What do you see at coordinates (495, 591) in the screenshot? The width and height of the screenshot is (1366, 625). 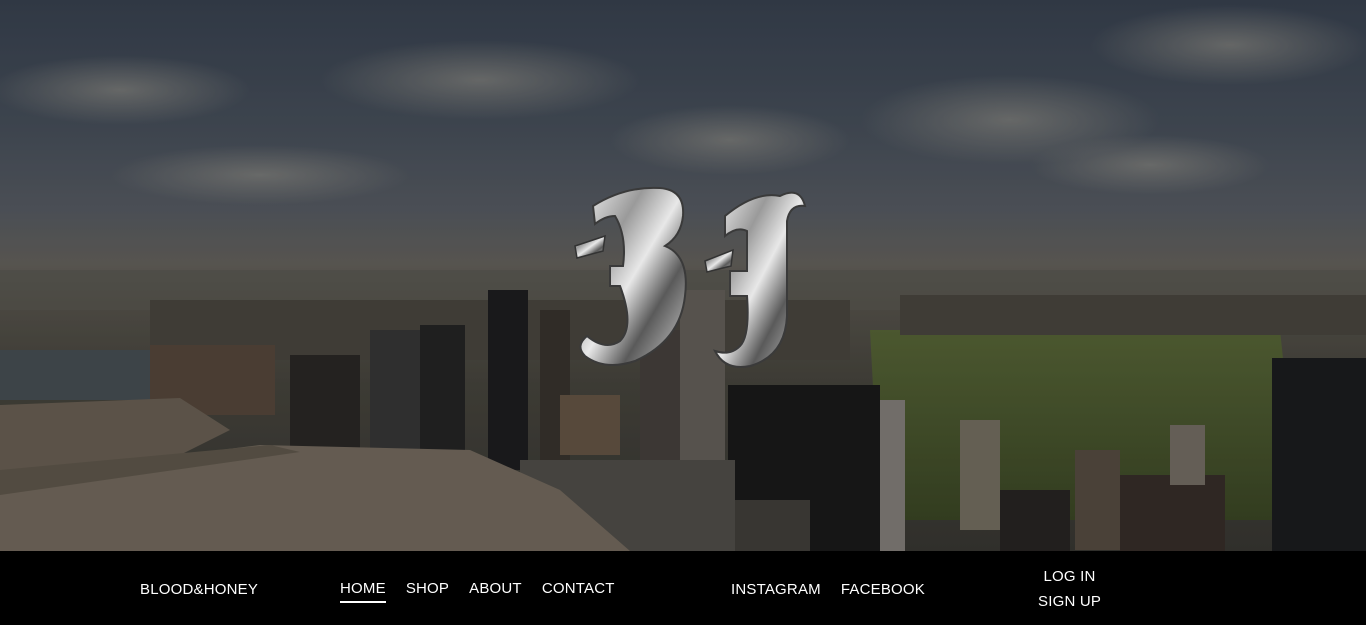 I see `menu-item-about: ABOUT` at bounding box center [495, 591].